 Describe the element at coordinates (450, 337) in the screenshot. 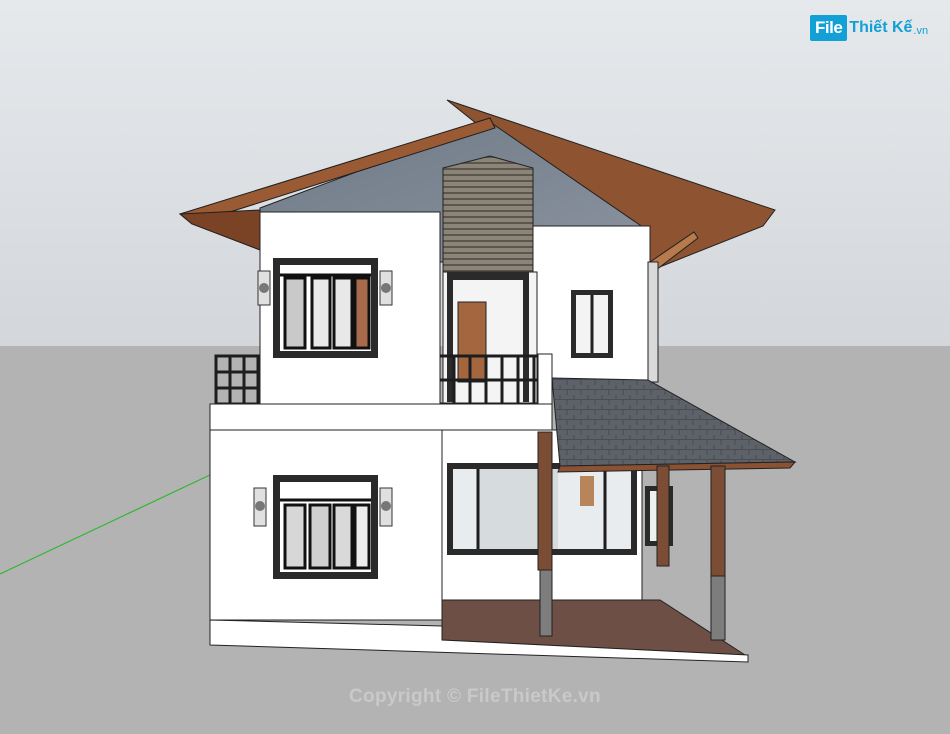

I see `balcony-post-left` at that location.